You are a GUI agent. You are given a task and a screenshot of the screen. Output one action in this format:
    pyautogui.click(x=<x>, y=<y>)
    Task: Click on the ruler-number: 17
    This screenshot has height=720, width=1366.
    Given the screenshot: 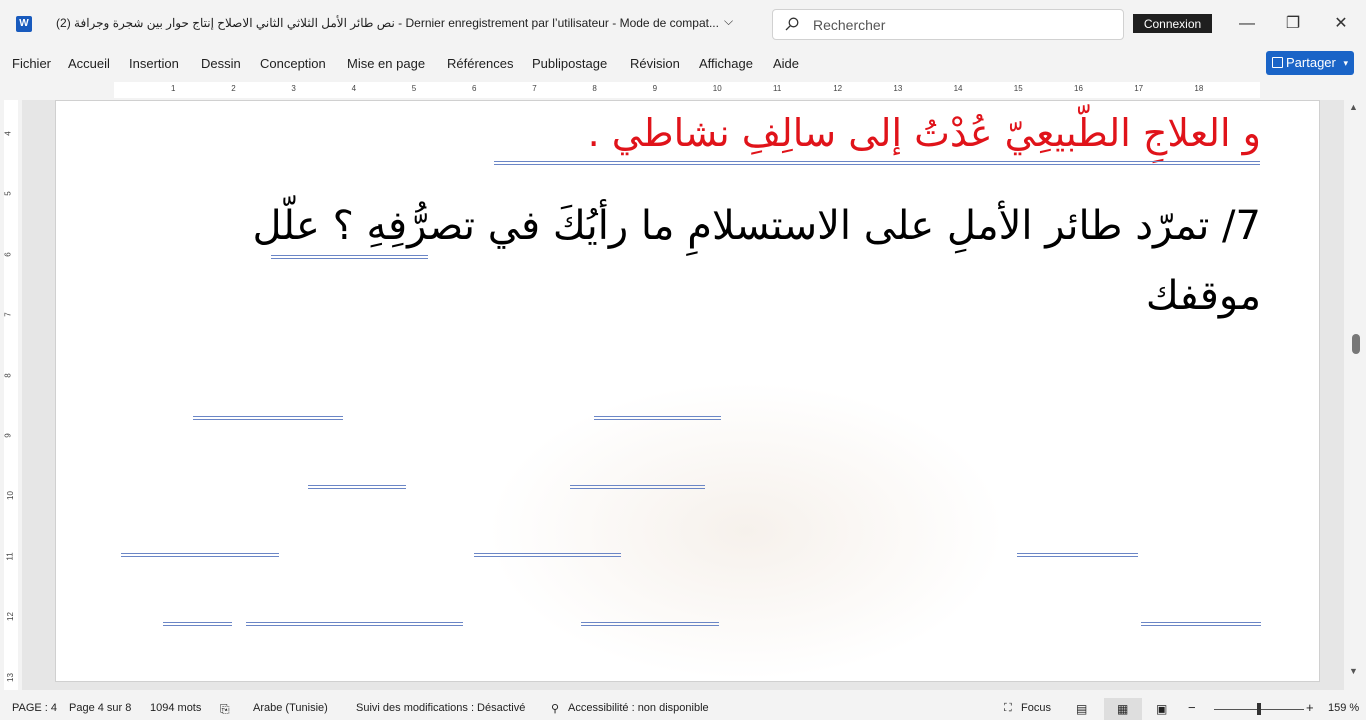 What is the action you would take?
    pyautogui.click(x=1139, y=88)
    